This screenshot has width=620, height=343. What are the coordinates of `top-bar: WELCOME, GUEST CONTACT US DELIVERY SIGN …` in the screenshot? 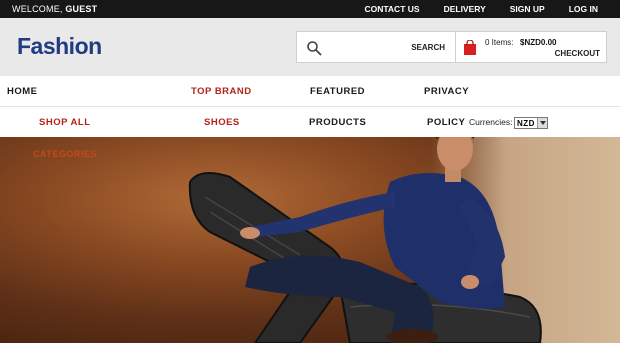 It's located at (310, 9).